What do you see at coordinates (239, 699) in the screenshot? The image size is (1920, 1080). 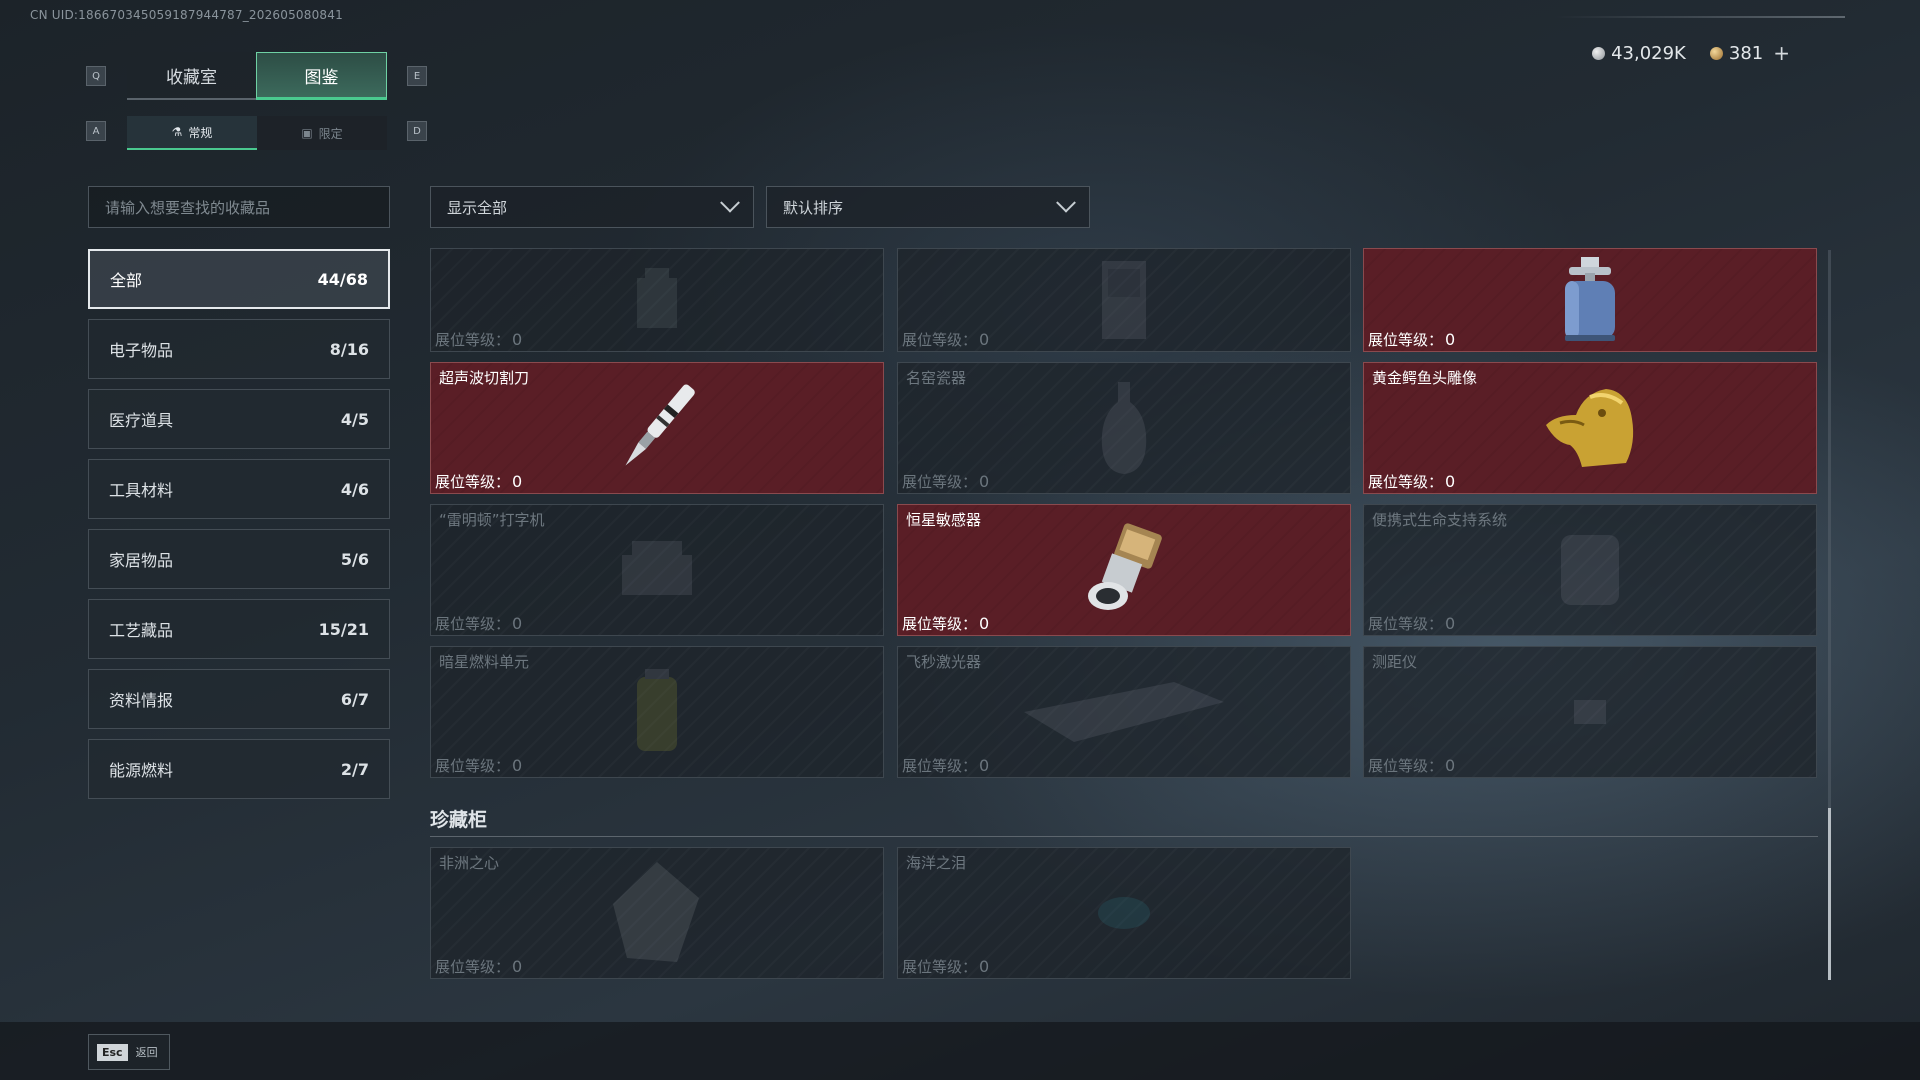 I see `category-intel: 资料情报 6/7` at bounding box center [239, 699].